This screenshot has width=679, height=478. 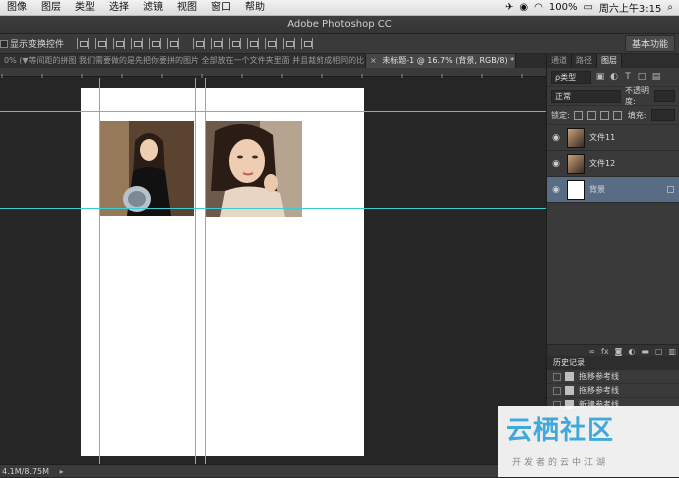 What do you see at coordinates (631, 351) in the screenshot?
I see `adjustment-layer-icon: ◐` at bounding box center [631, 351].